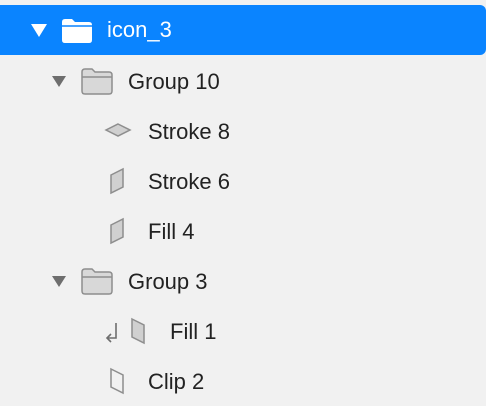 The width and height of the screenshot is (486, 406). I want to click on mask-arrow-icon, so click(112, 332).